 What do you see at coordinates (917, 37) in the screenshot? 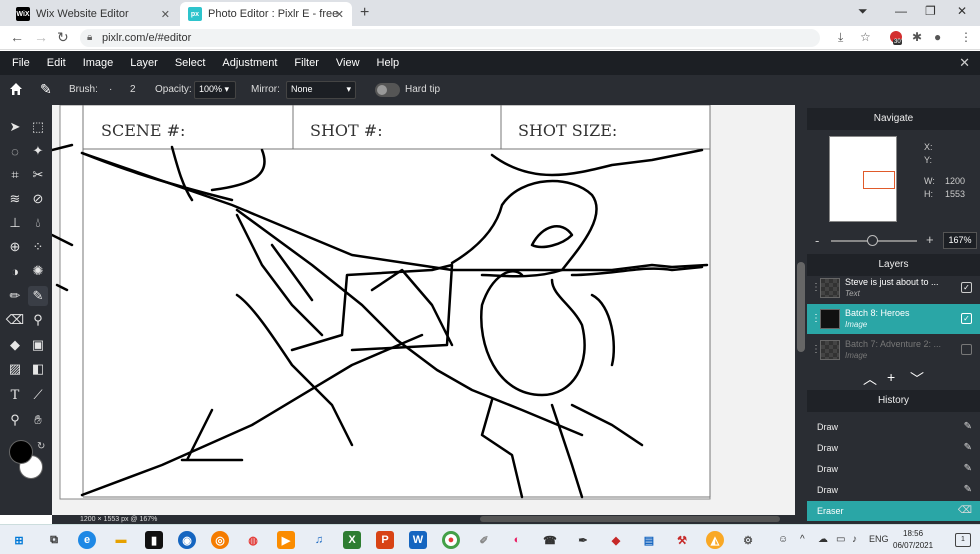
I see `puzzle-extensions-icon: ✱` at bounding box center [917, 37].